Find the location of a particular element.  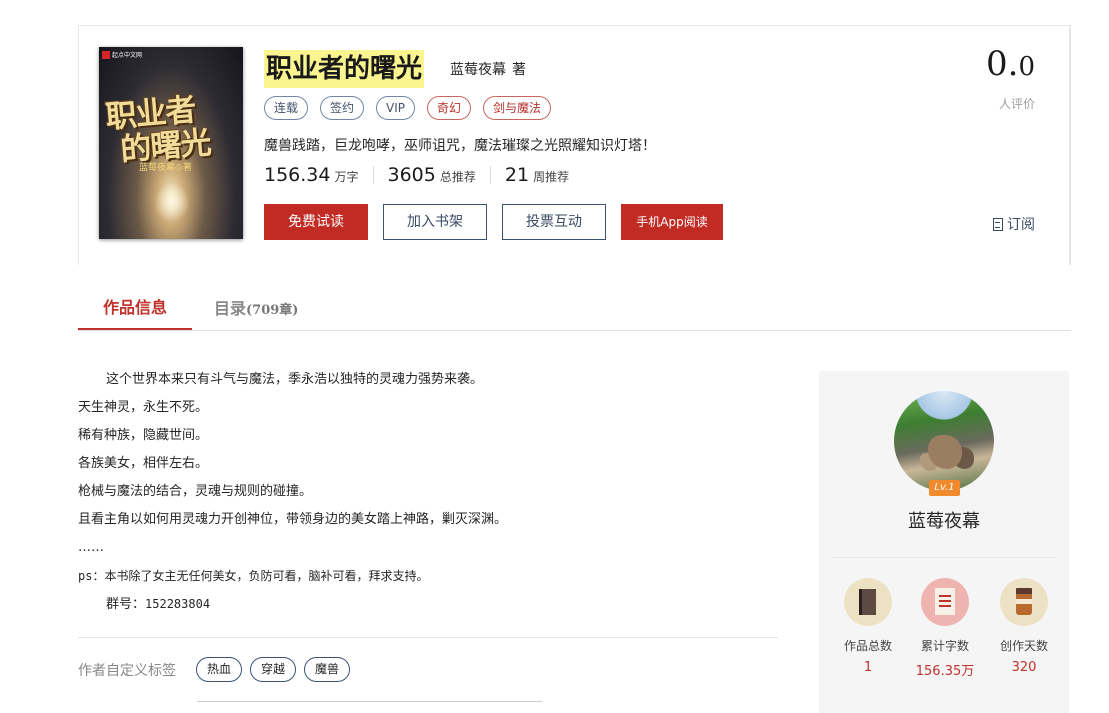

free-read-button: 免费试读 is located at coordinates (316, 222).